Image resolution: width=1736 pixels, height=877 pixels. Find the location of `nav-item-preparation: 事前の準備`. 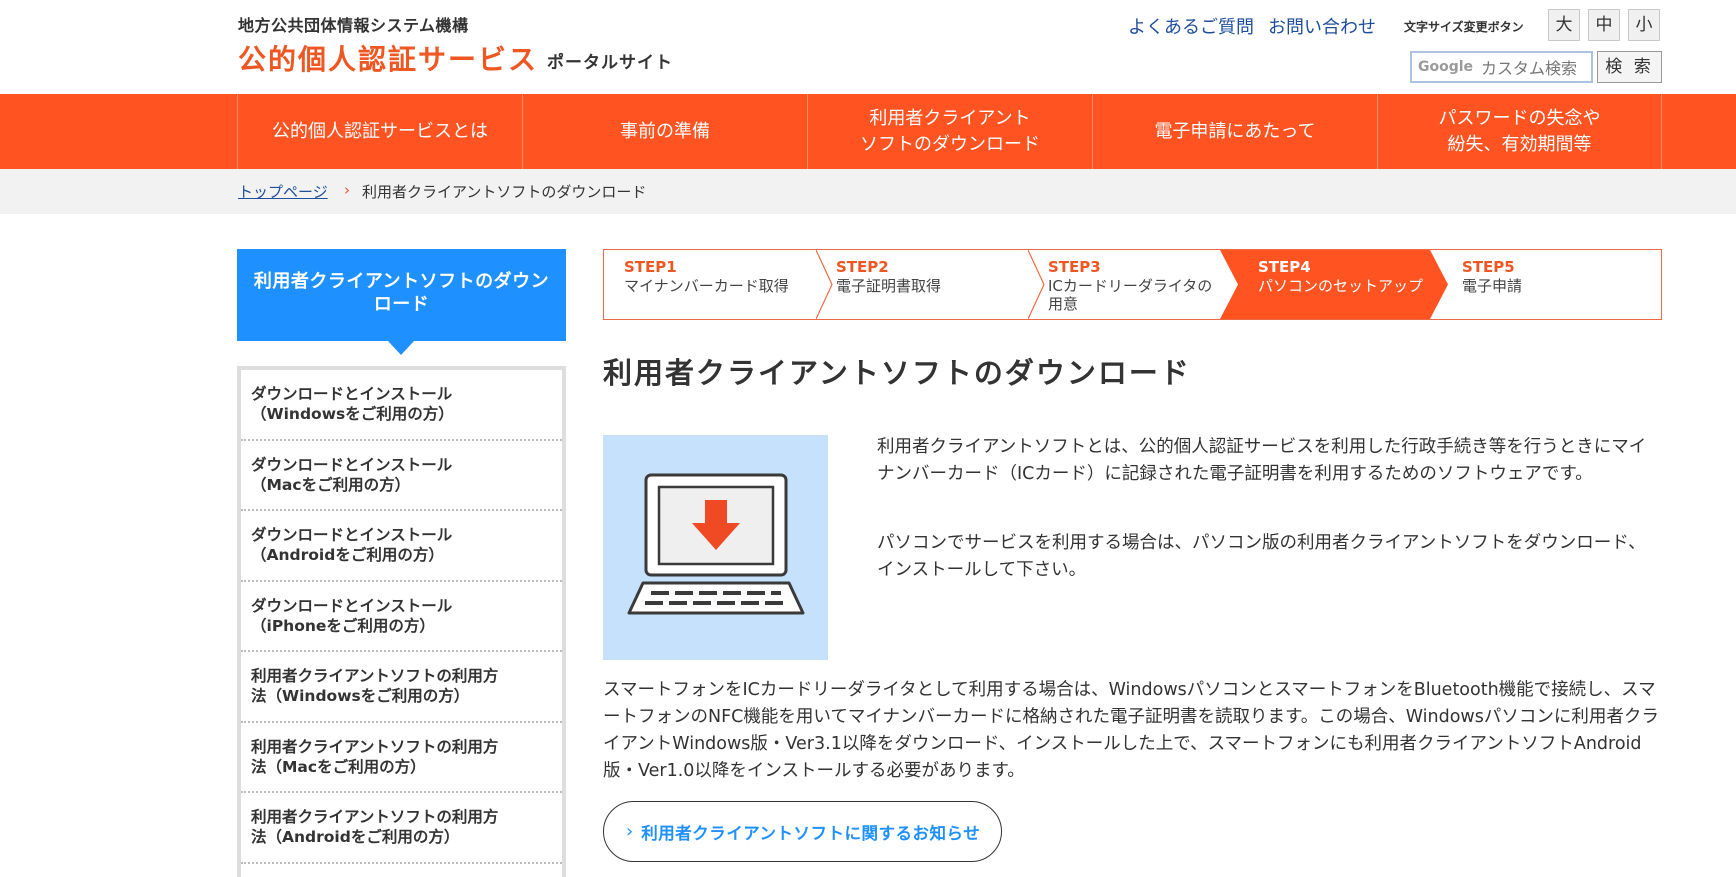

nav-item-preparation: 事前の準備 is located at coordinates (664, 131).